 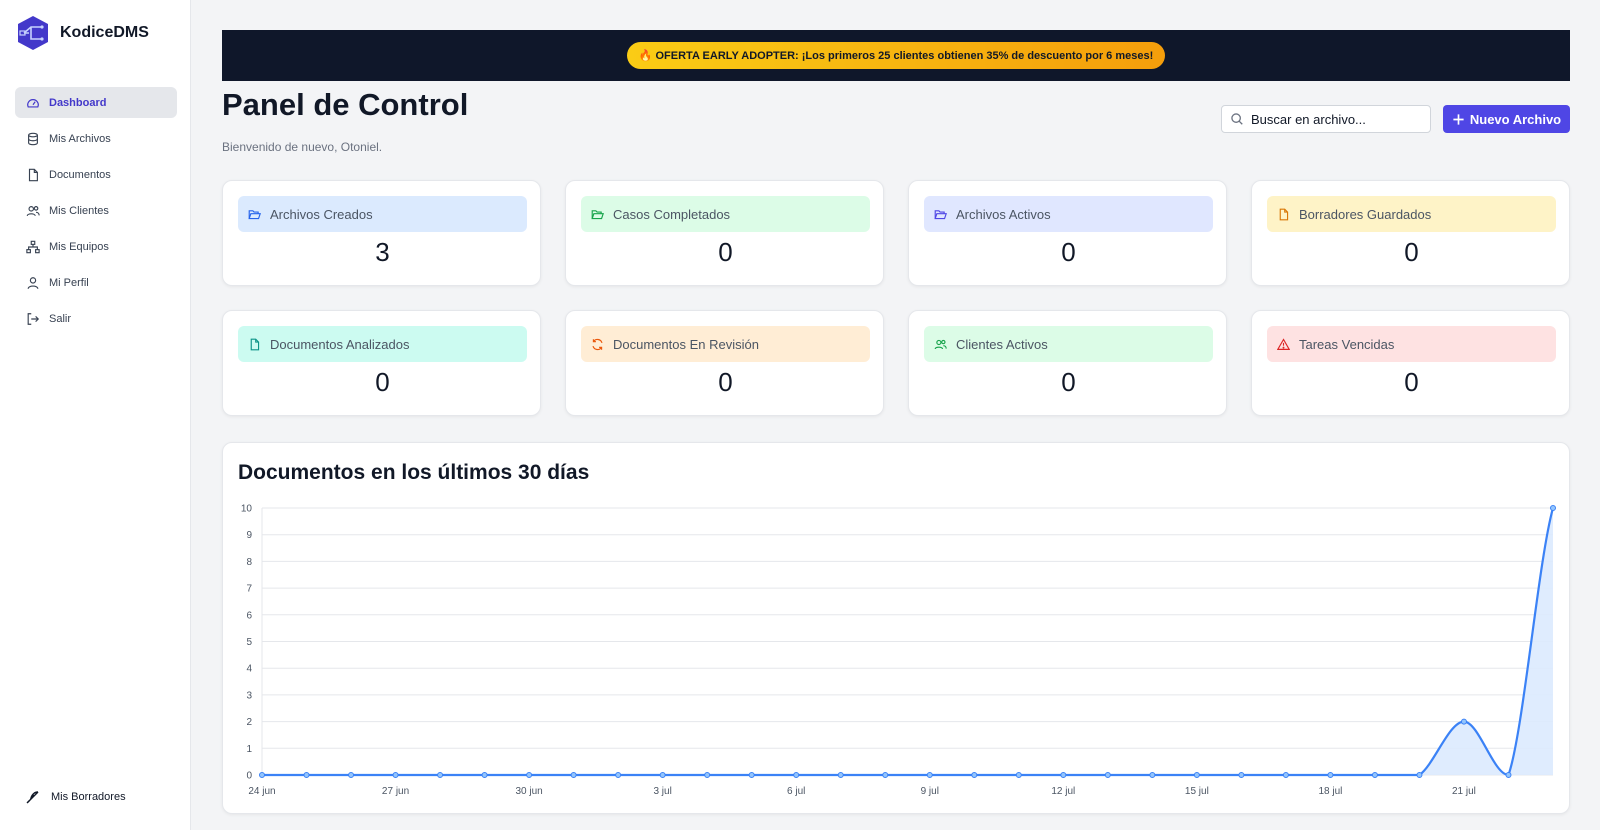 What do you see at coordinates (96, 282) in the screenshot?
I see `sidebar-item-mi-perfil: Mi Perfil` at bounding box center [96, 282].